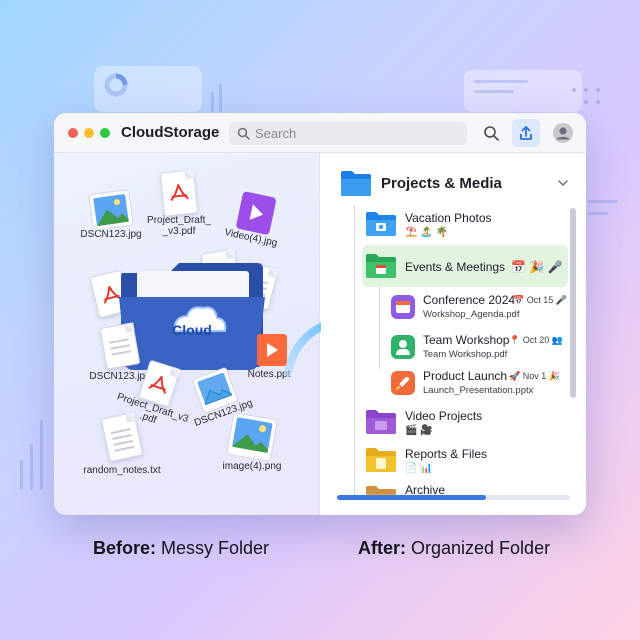 This screenshot has height=640, width=640. I want to click on item-tags: 🎬 🎥, so click(419, 430).